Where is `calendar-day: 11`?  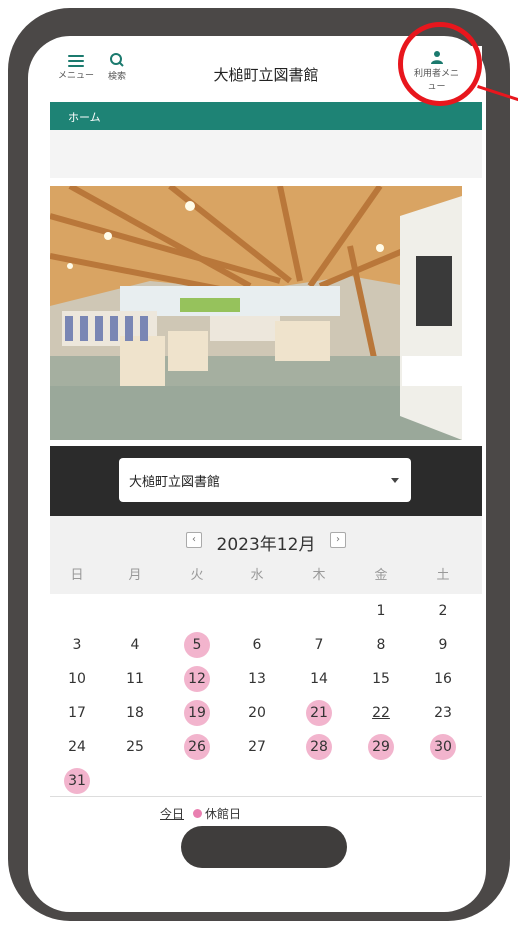
calendar-day: 11 is located at coordinates (135, 679).